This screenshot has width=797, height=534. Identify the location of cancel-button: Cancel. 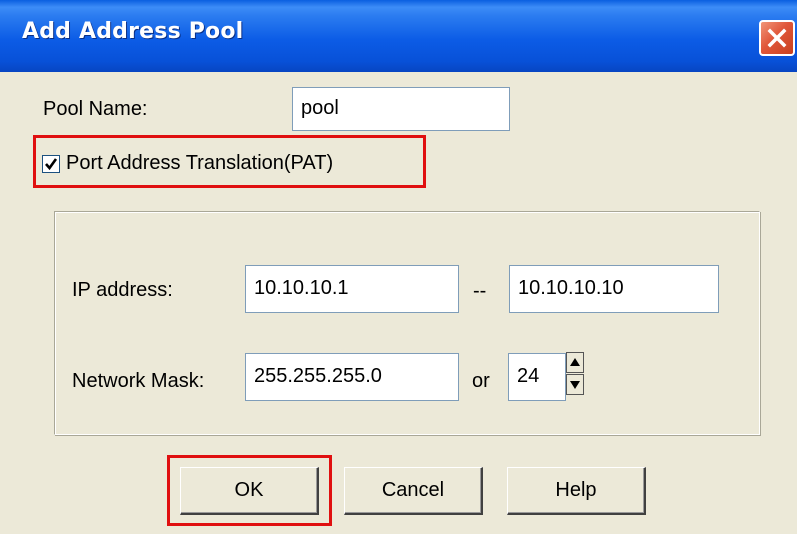
(413, 491).